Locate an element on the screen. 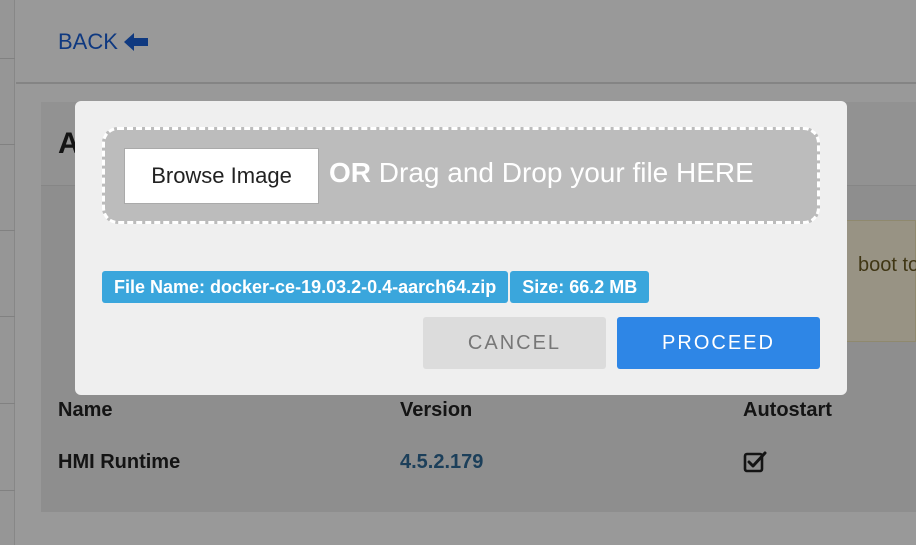 Image resolution: width=916 pixels, height=545 pixels. drop-instructions: OR Drag and Drop your file HERE is located at coordinates (541, 173).